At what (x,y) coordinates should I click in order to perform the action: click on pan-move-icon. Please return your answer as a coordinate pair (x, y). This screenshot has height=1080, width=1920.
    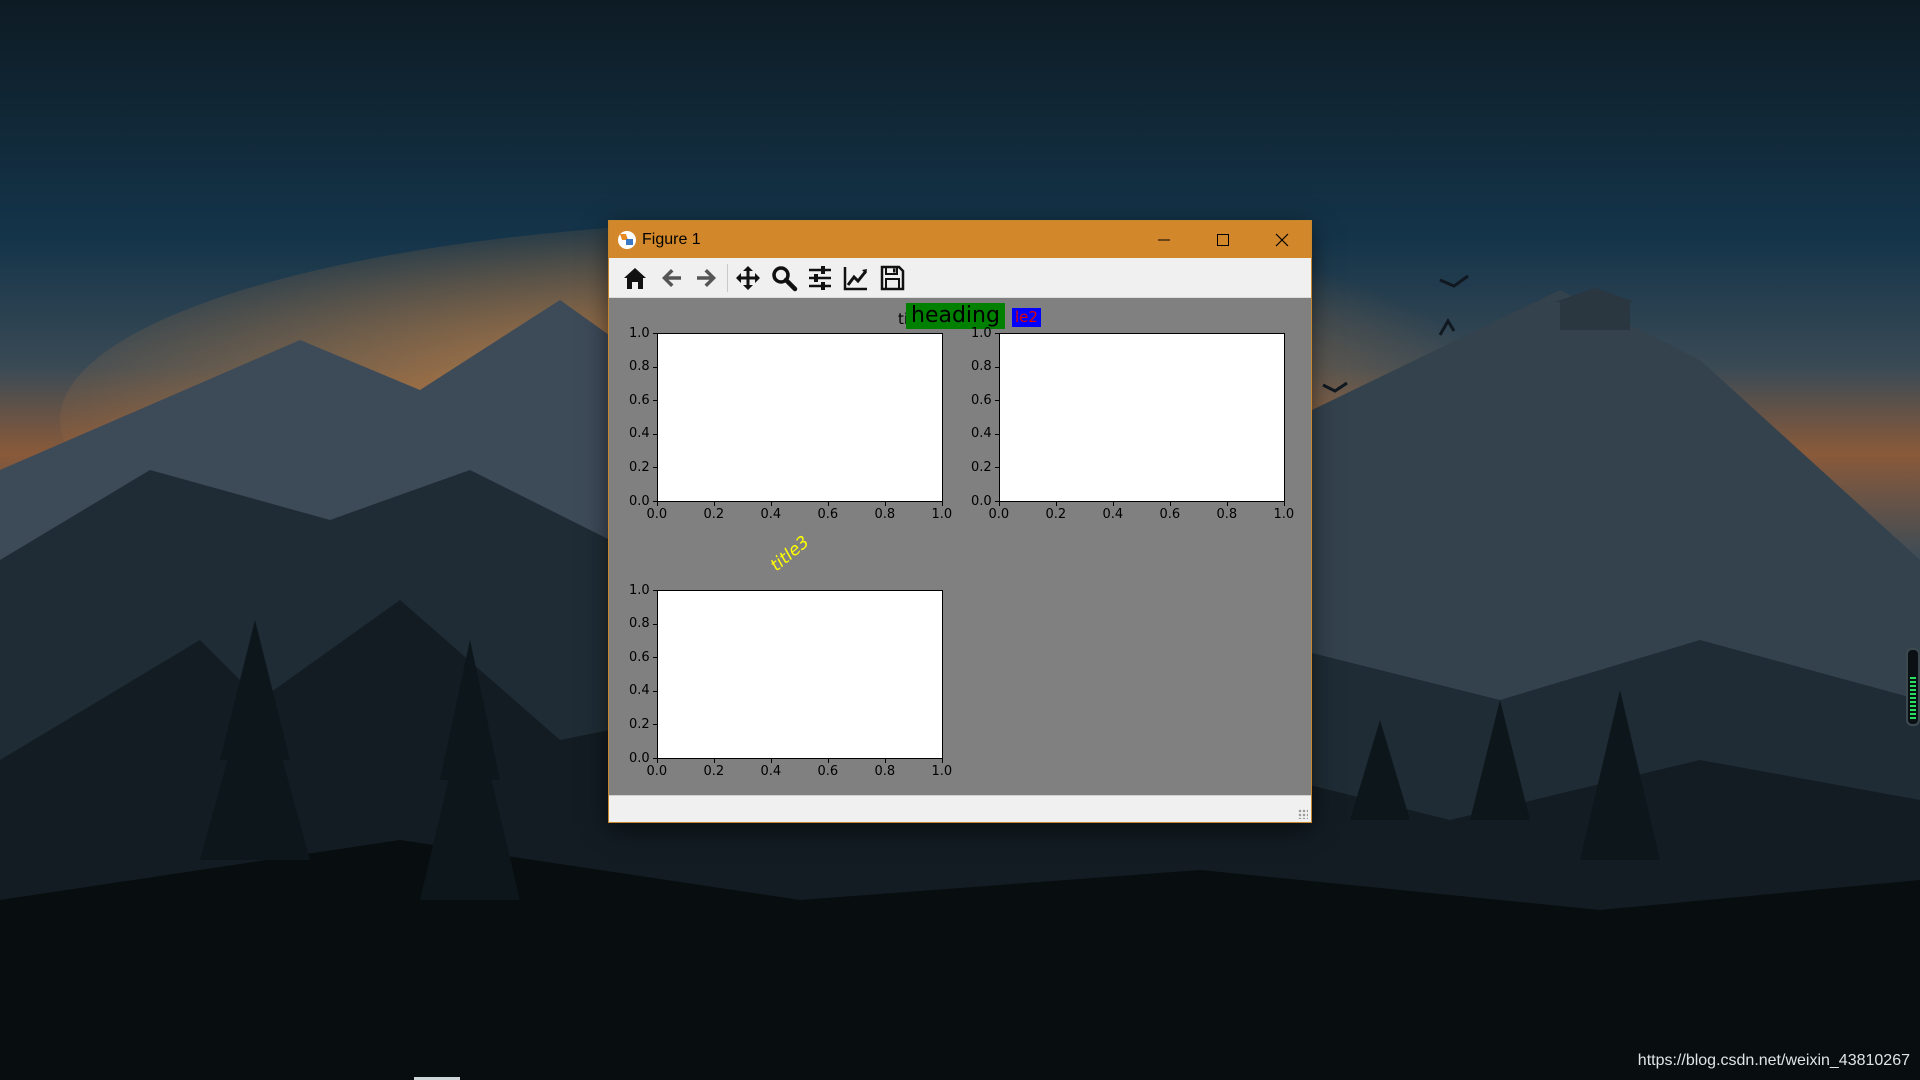
    Looking at the image, I should click on (748, 277).